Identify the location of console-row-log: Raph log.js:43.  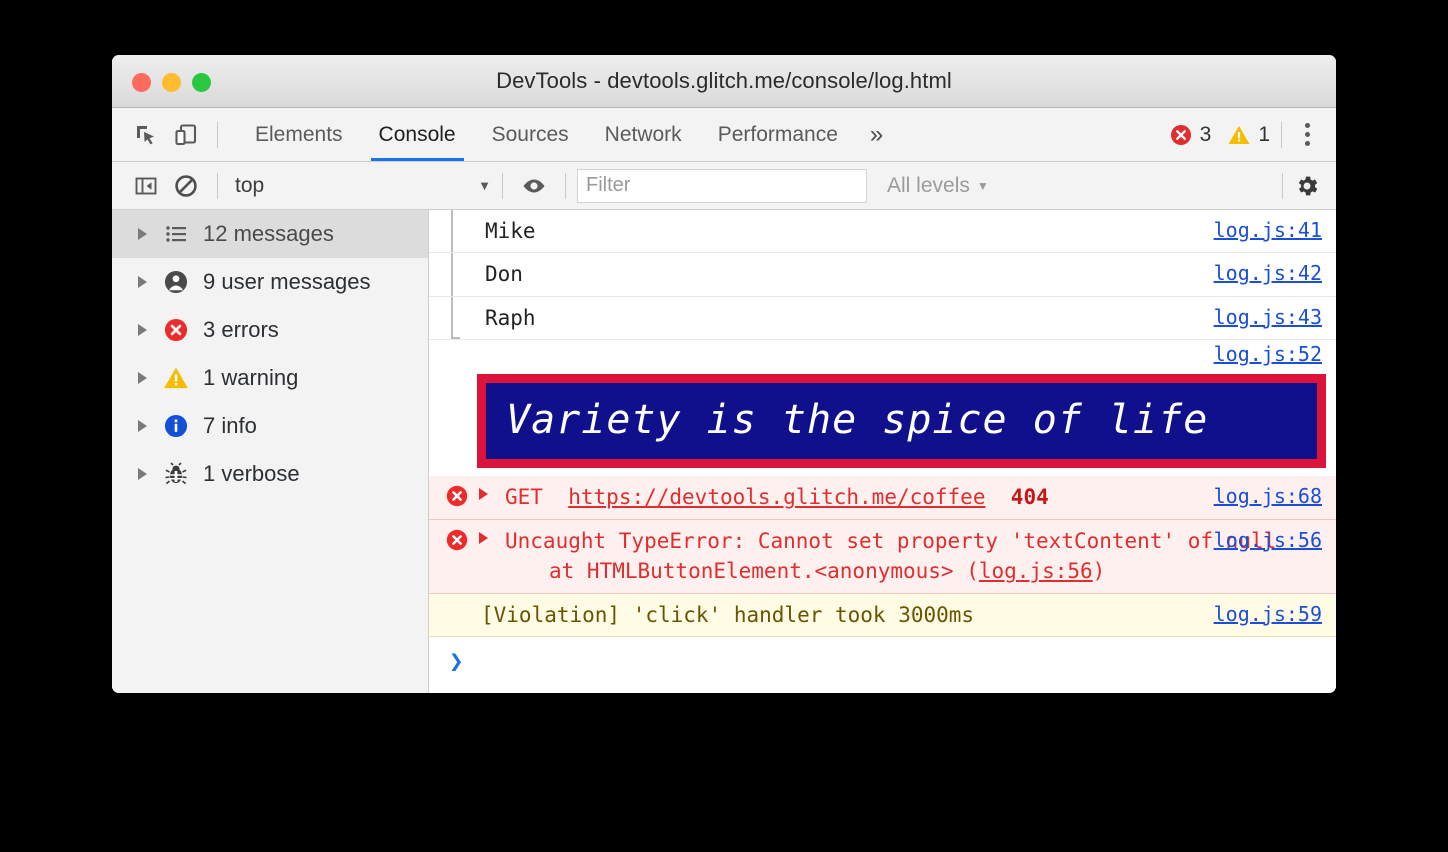
(882, 318).